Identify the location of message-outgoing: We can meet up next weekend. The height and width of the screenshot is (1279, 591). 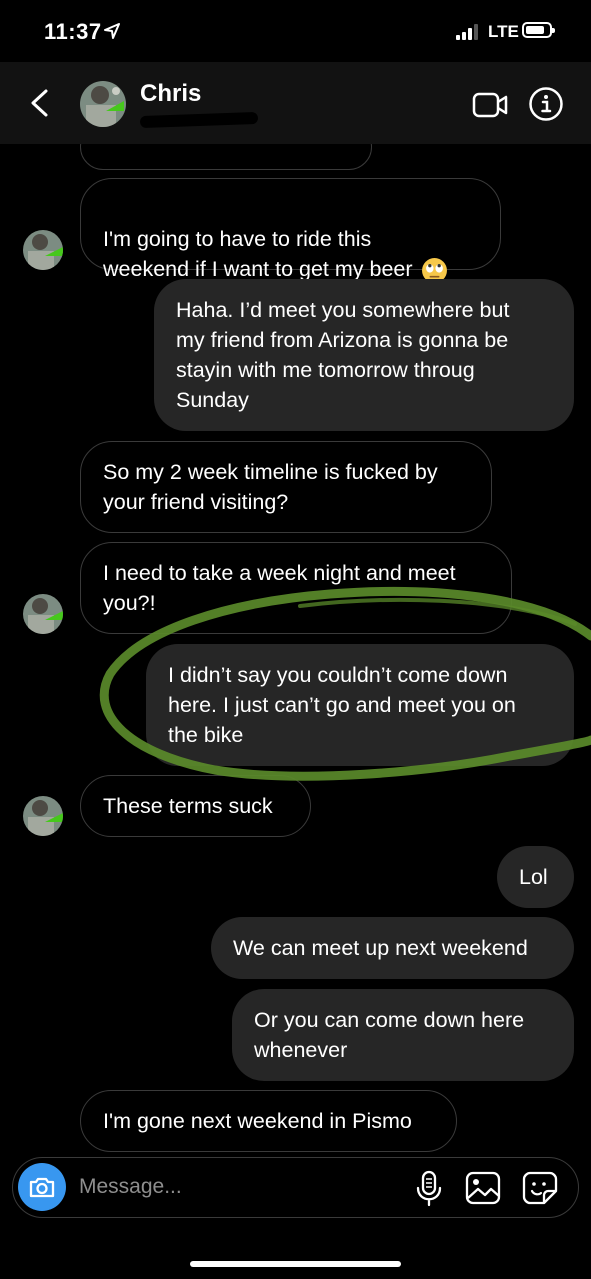
(392, 948).